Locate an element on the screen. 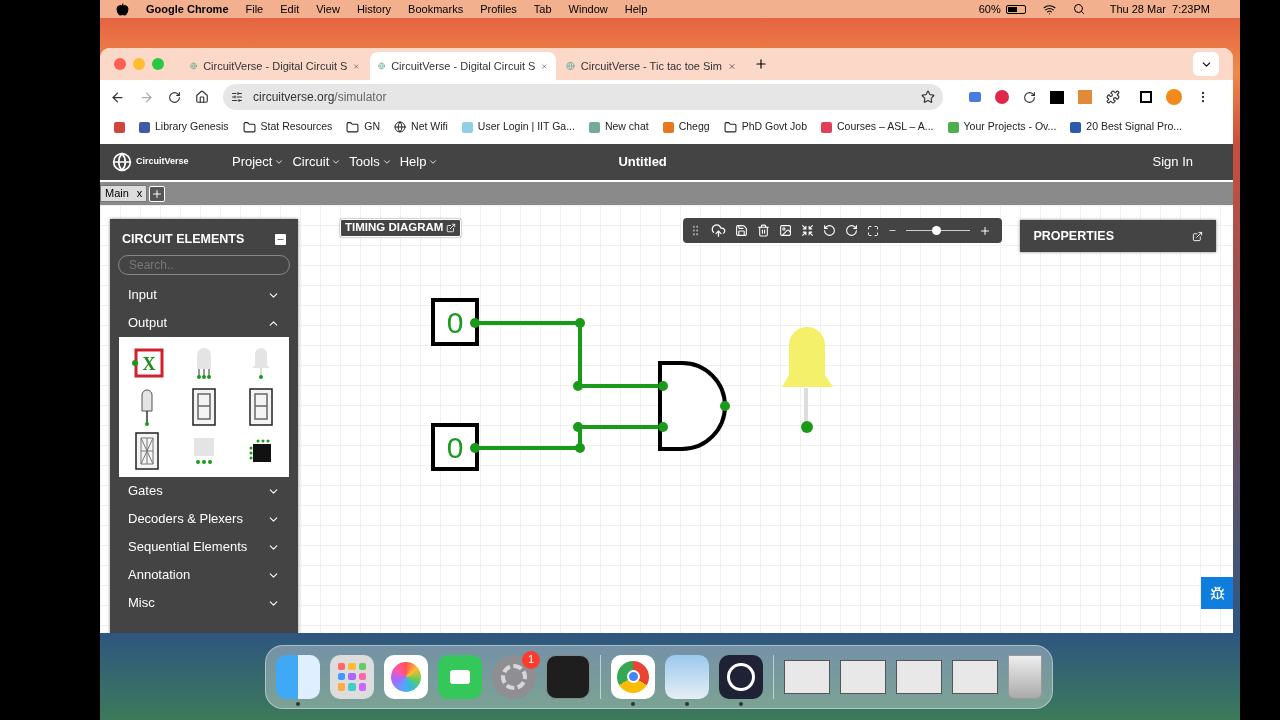  minimize-panel-button is located at coordinates (280, 239).